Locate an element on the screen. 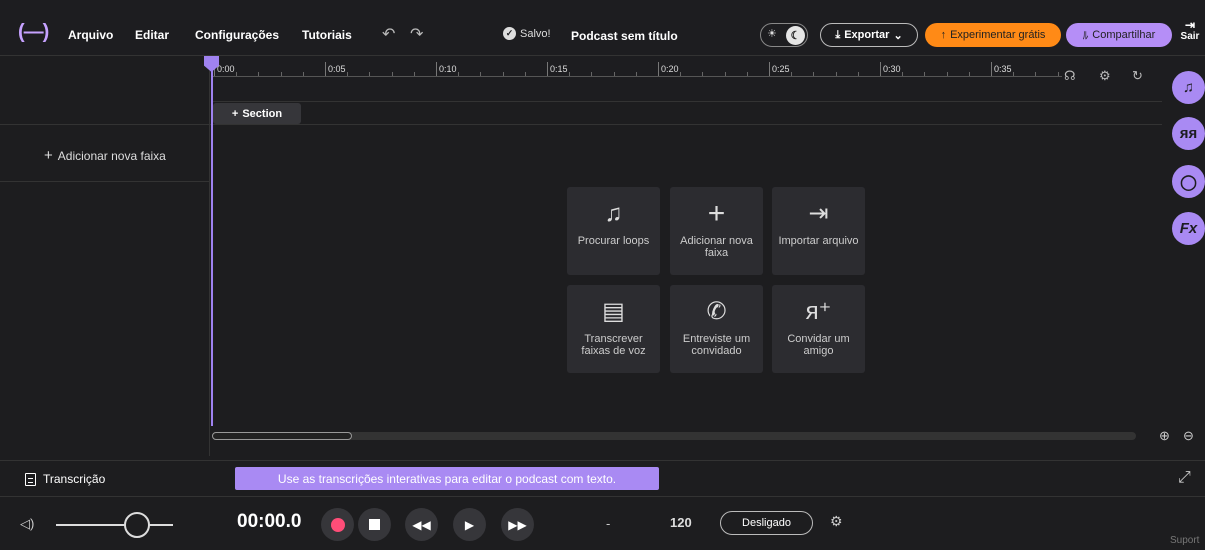 The height and width of the screenshot is (550, 1205). arrow-up-icon: ↑ is located at coordinates (943, 35).